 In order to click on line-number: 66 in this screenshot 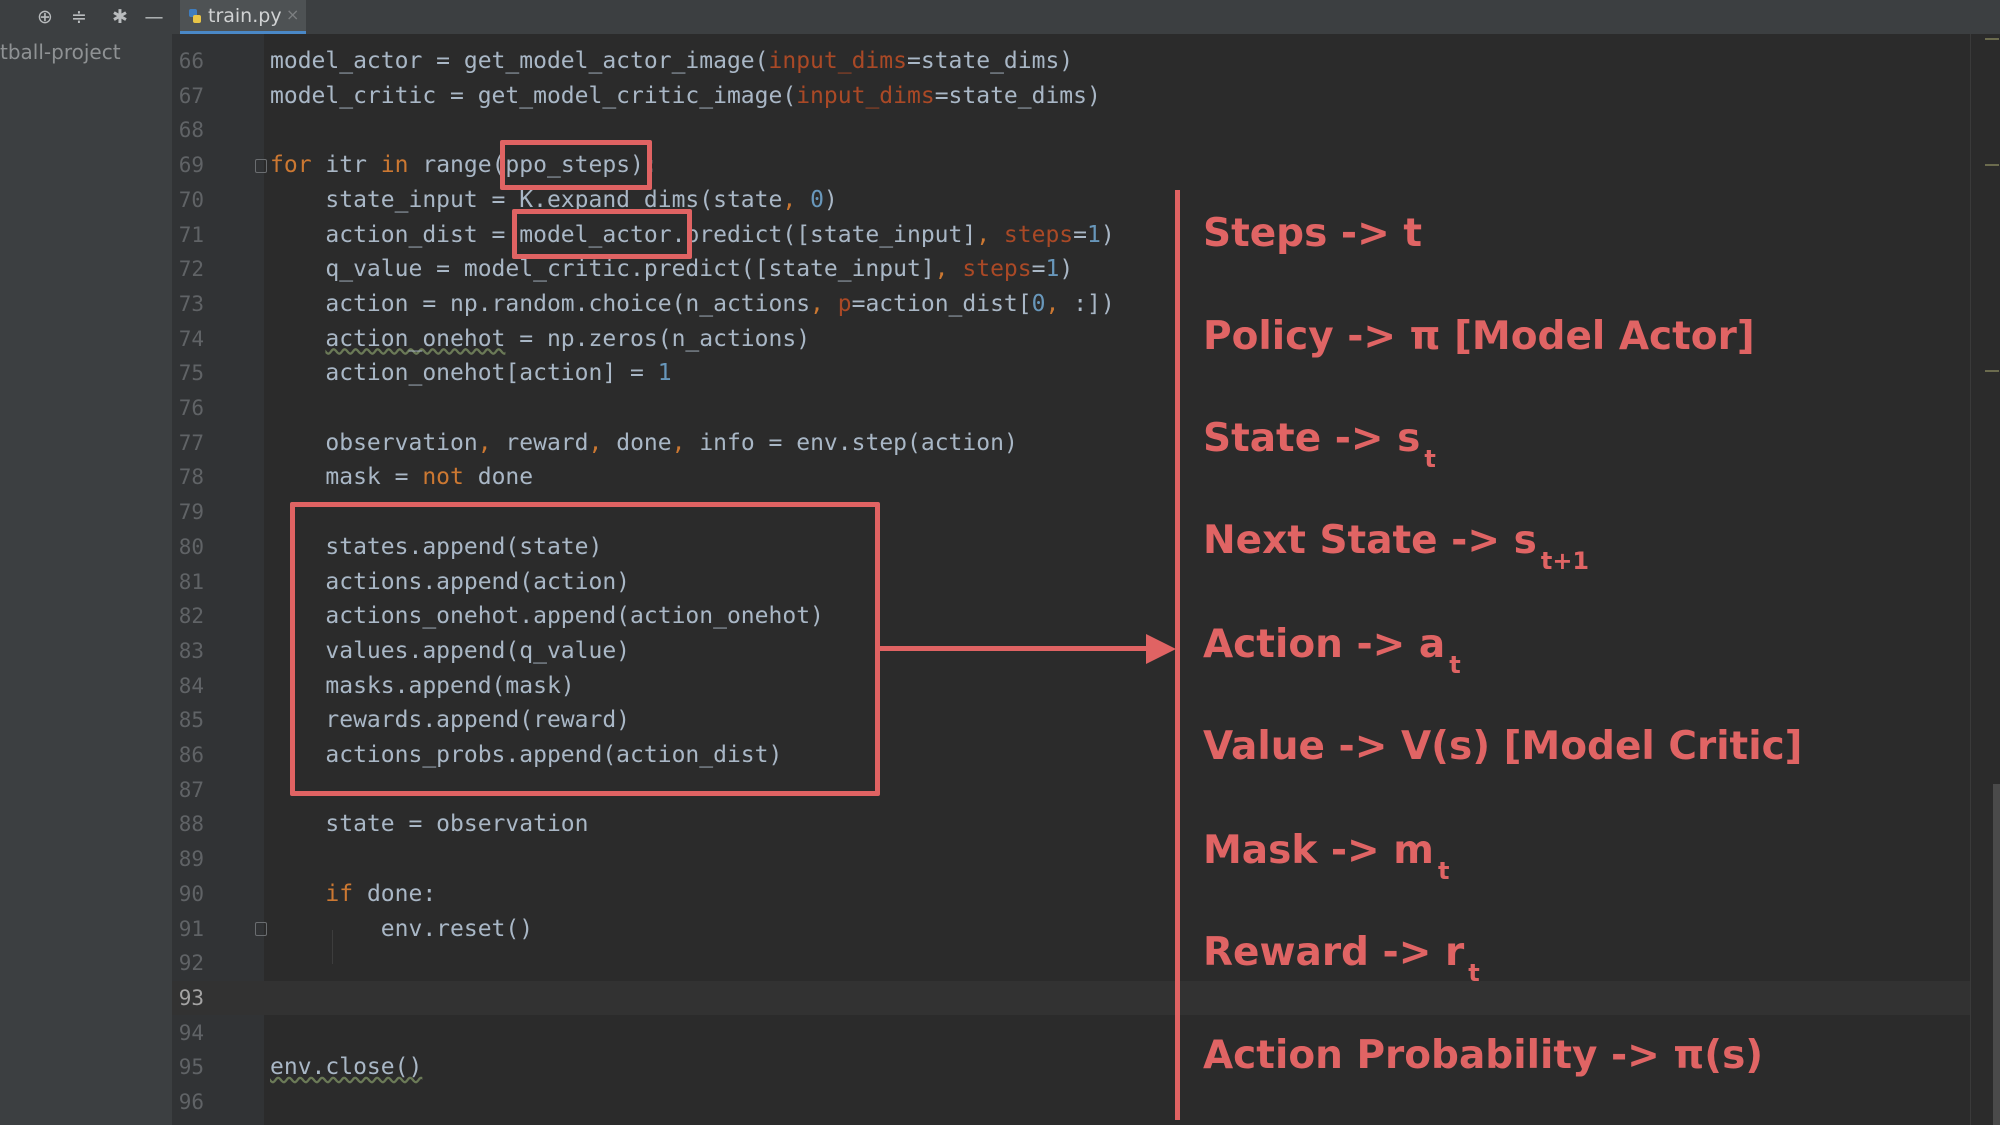, I will do `click(191, 61)`.